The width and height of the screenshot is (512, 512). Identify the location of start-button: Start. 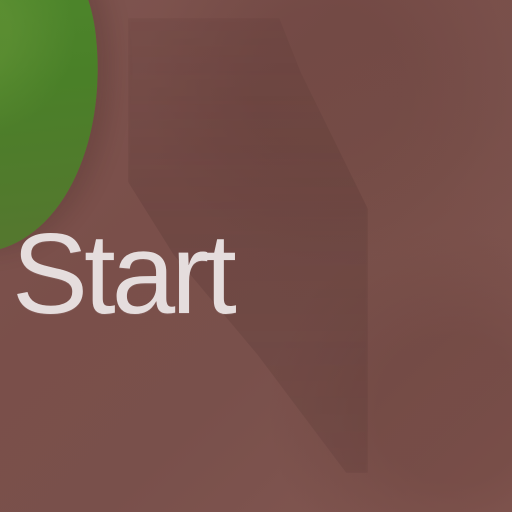
(147, 272).